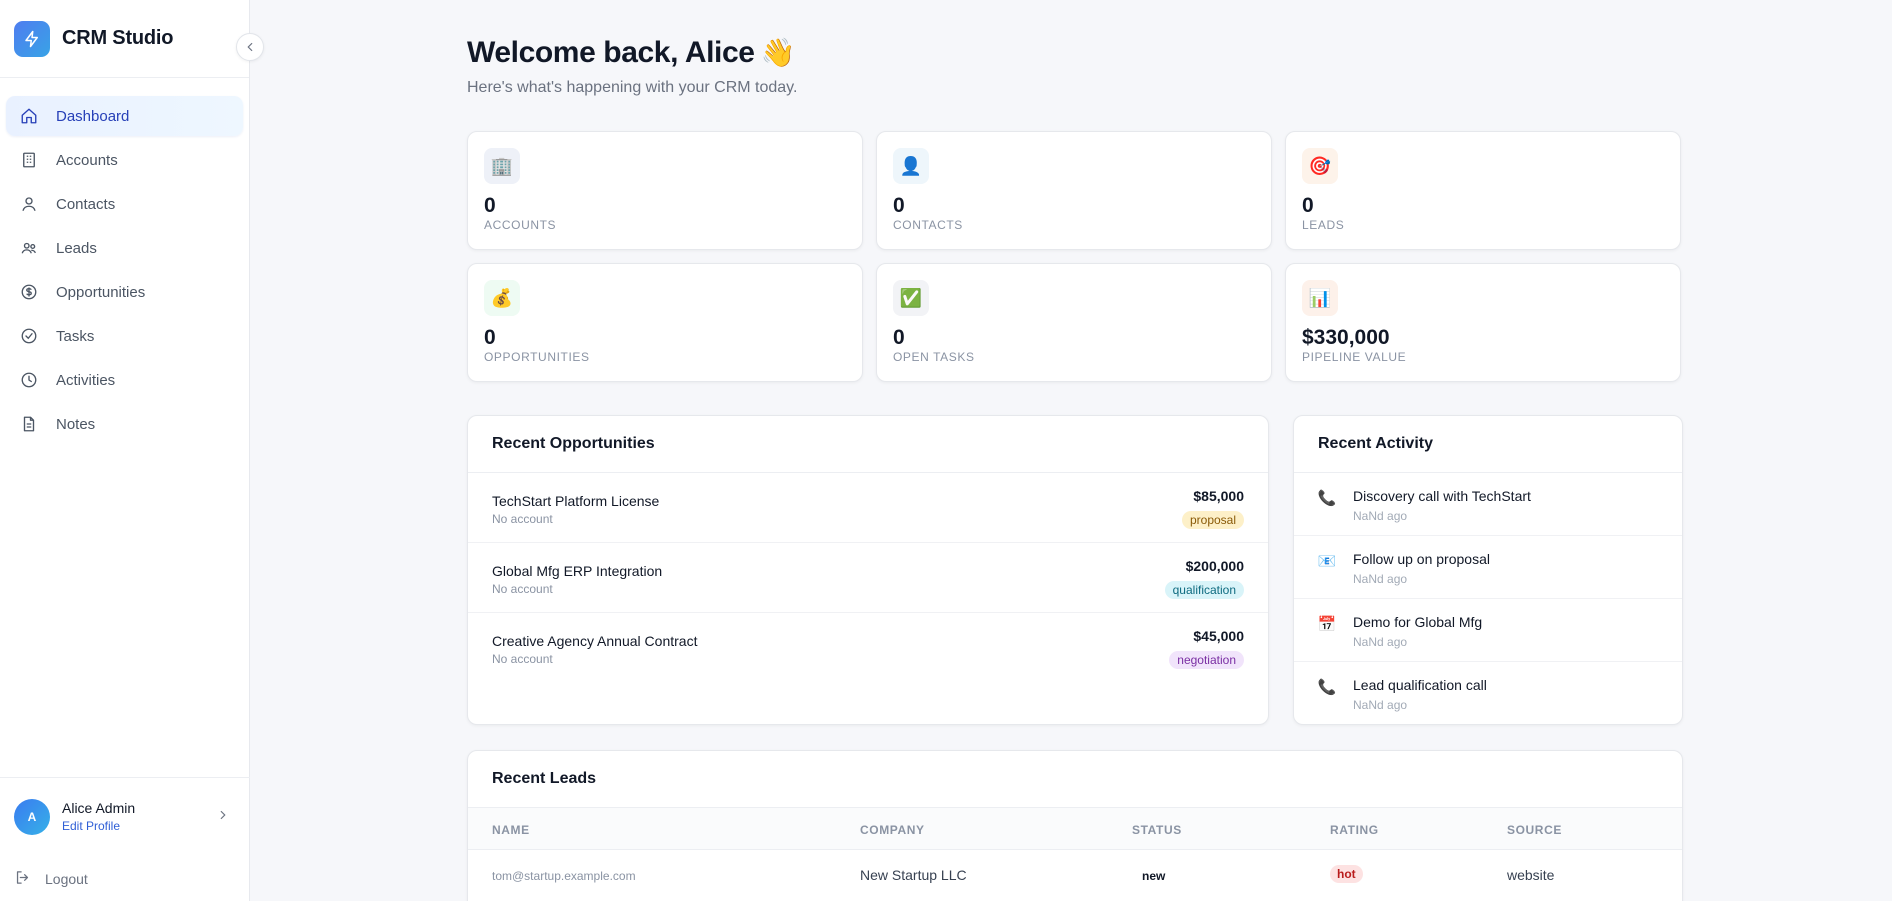  I want to click on activity-row: 📧 Follow up on proposal NaNd ago, so click(1488, 567).